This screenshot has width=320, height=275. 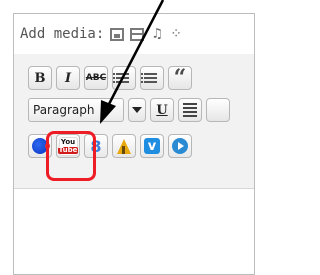 I want to click on pointer-arrow, so click(x=132, y=62).